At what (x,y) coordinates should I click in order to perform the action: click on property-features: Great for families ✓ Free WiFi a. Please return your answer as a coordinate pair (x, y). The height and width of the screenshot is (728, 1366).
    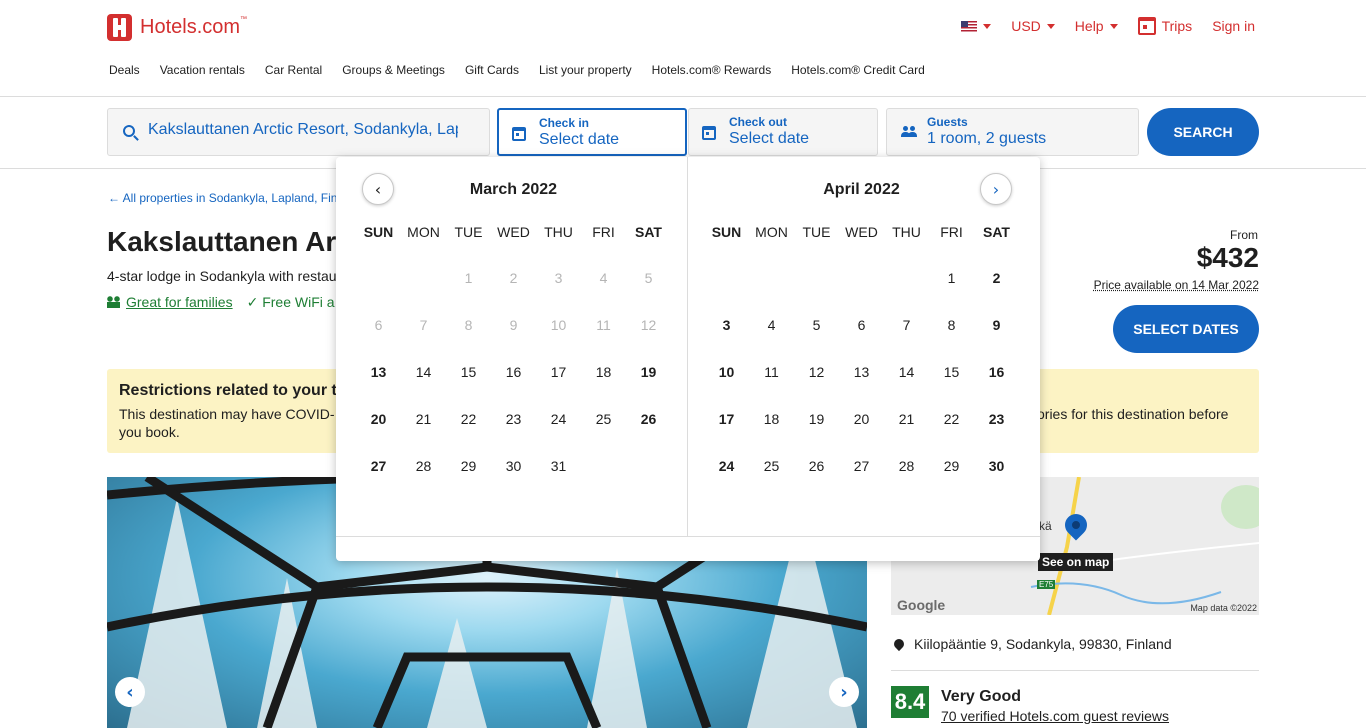
    Looking at the image, I should click on (221, 302).